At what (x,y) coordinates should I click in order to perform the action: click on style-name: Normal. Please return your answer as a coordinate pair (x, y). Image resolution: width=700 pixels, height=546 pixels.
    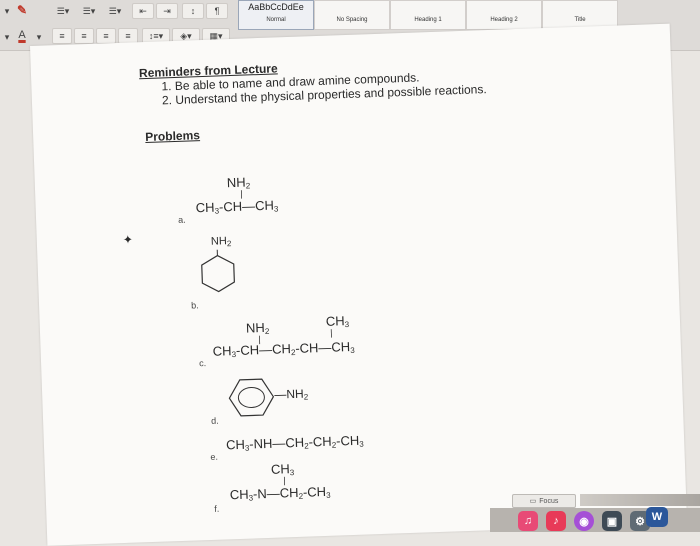
    Looking at the image, I should click on (276, 20).